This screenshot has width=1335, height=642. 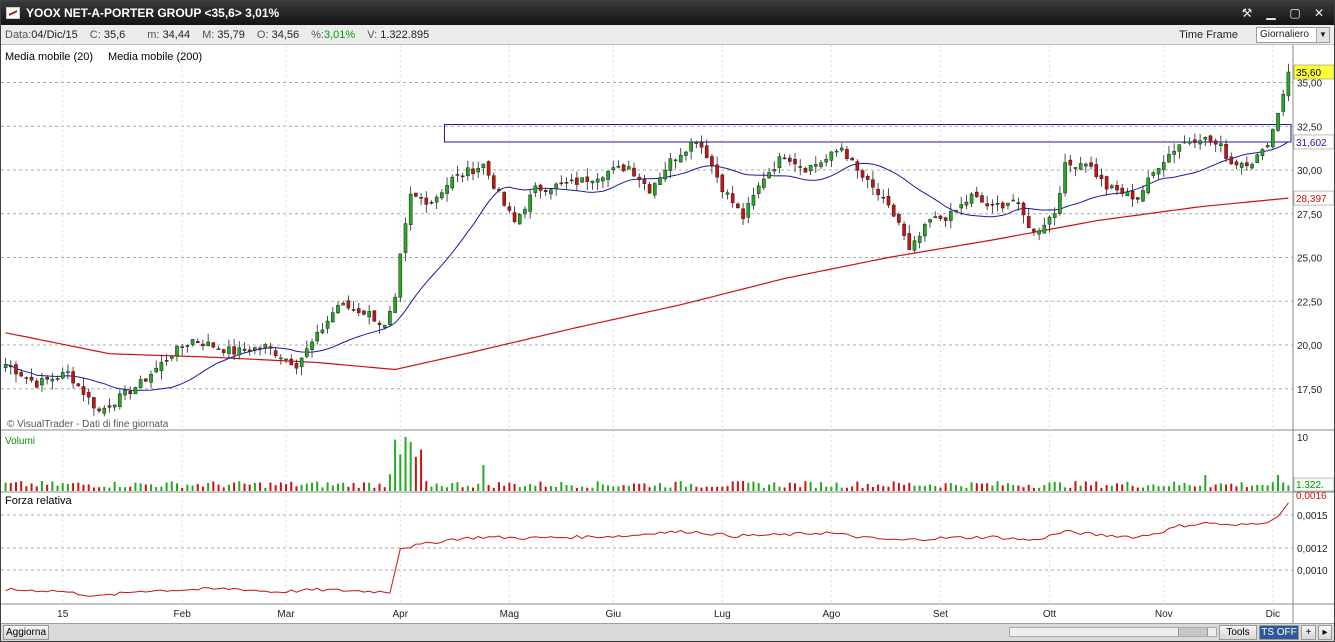 What do you see at coordinates (667, 632) in the screenshot?
I see `status-bar: Aggiorna Tools TS OFF + ▸` at bounding box center [667, 632].